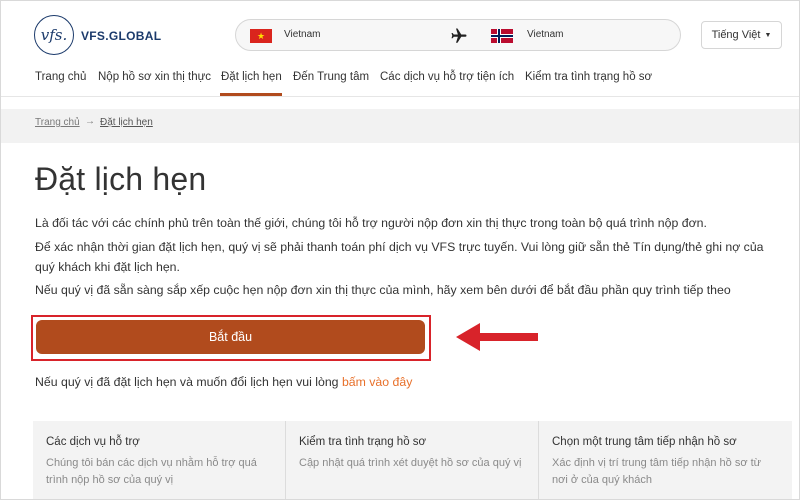 Image resolution: width=800 pixels, height=500 pixels. What do you see at coordinates (502, 36) in the screenshot?
I see `norway-flag-icon` at bounding box center [502, 36].